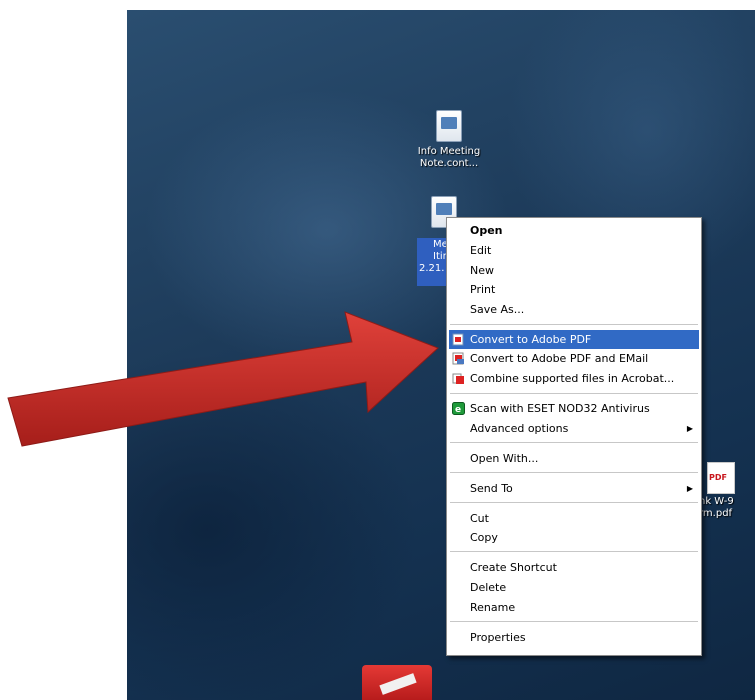 Image resolution: width=755 pixels, height=700 pixels. I want to click on menu-item-label: Open, so click(486, 230).